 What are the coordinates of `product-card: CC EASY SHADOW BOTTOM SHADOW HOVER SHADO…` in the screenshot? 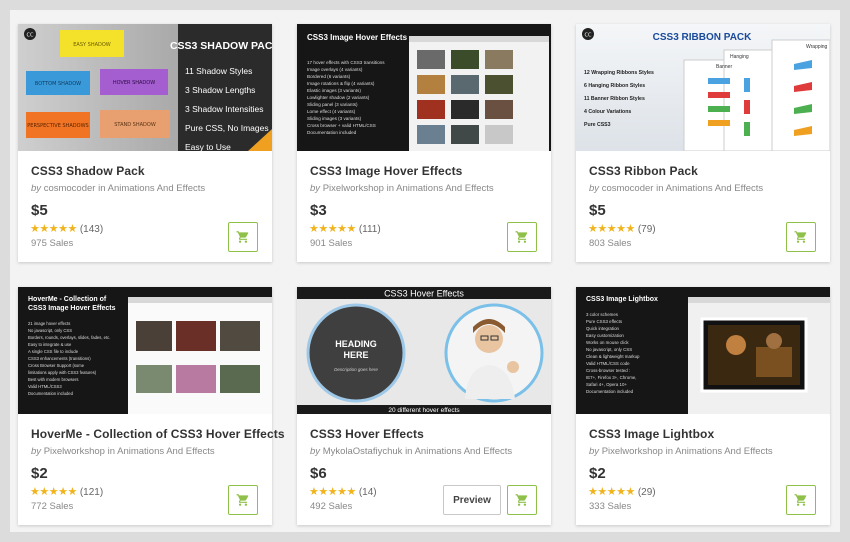 It's located at (145, 143).